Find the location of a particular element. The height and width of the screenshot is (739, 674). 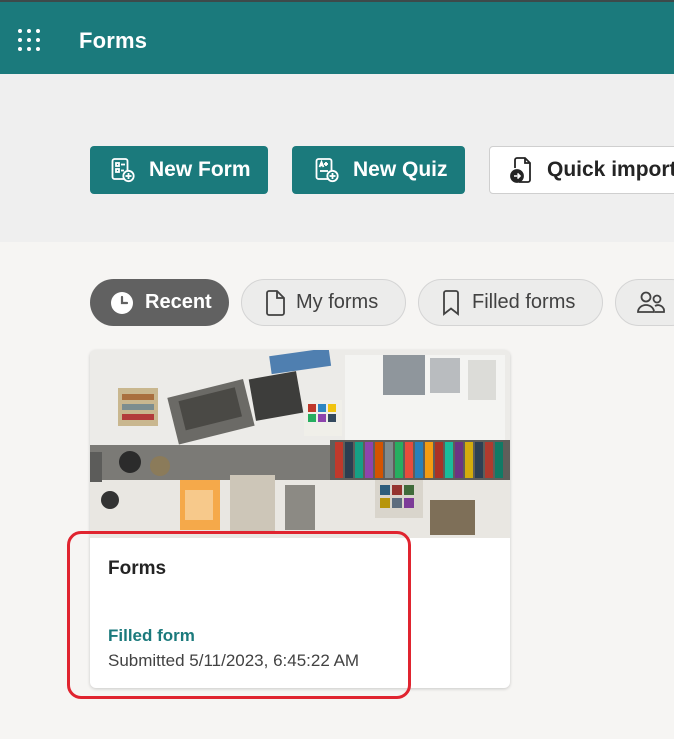

filter-shared is located at coordinates (644, 302).